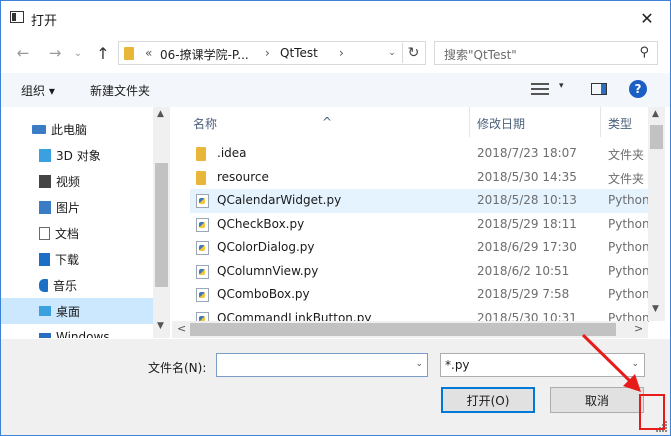 This screenshot has height=436, width=671. I want to click on sidebar-item-3d-objects: 3D 对象, so click(77, 155).